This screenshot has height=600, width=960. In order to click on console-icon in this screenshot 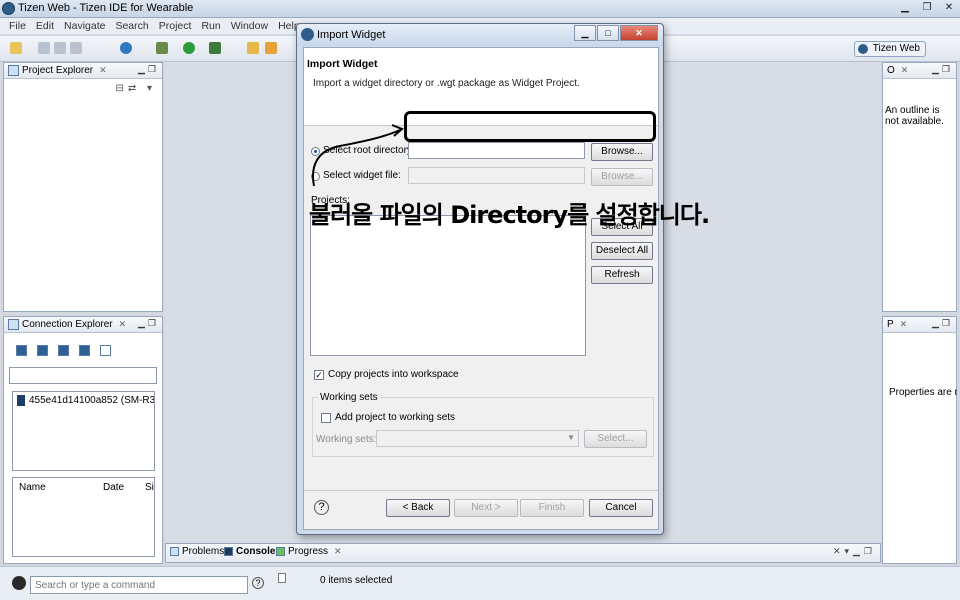, I will do `click(228, 551)`.